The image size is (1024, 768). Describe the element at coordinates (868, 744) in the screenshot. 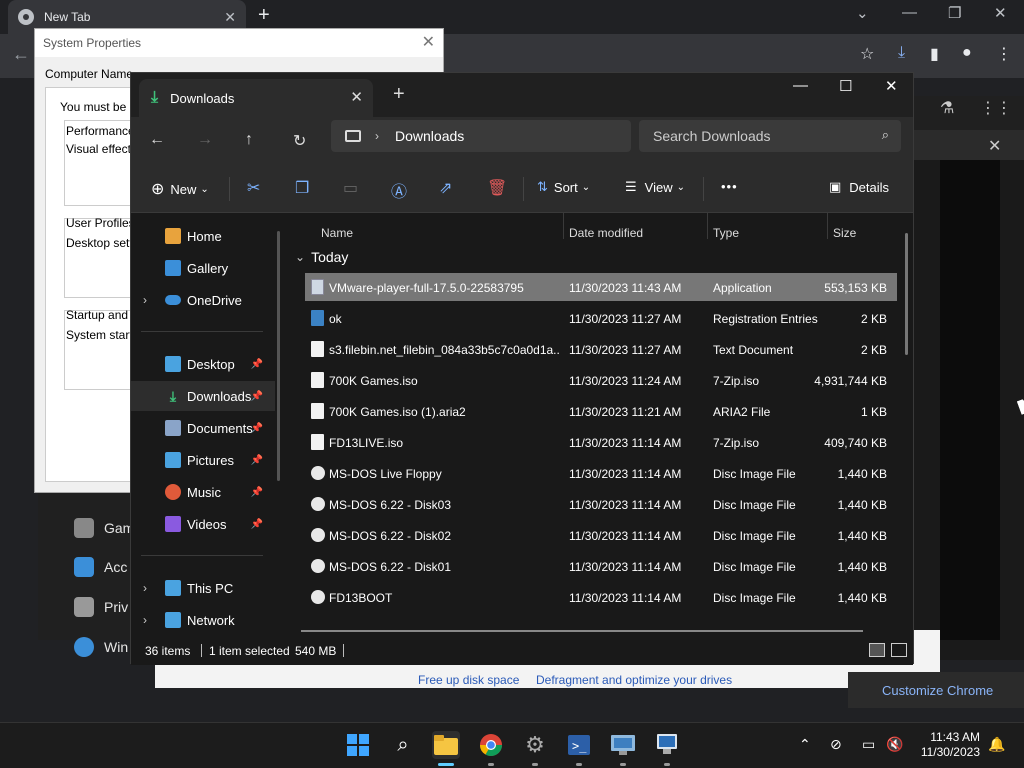

I see `display-icon: ▭` at that location.